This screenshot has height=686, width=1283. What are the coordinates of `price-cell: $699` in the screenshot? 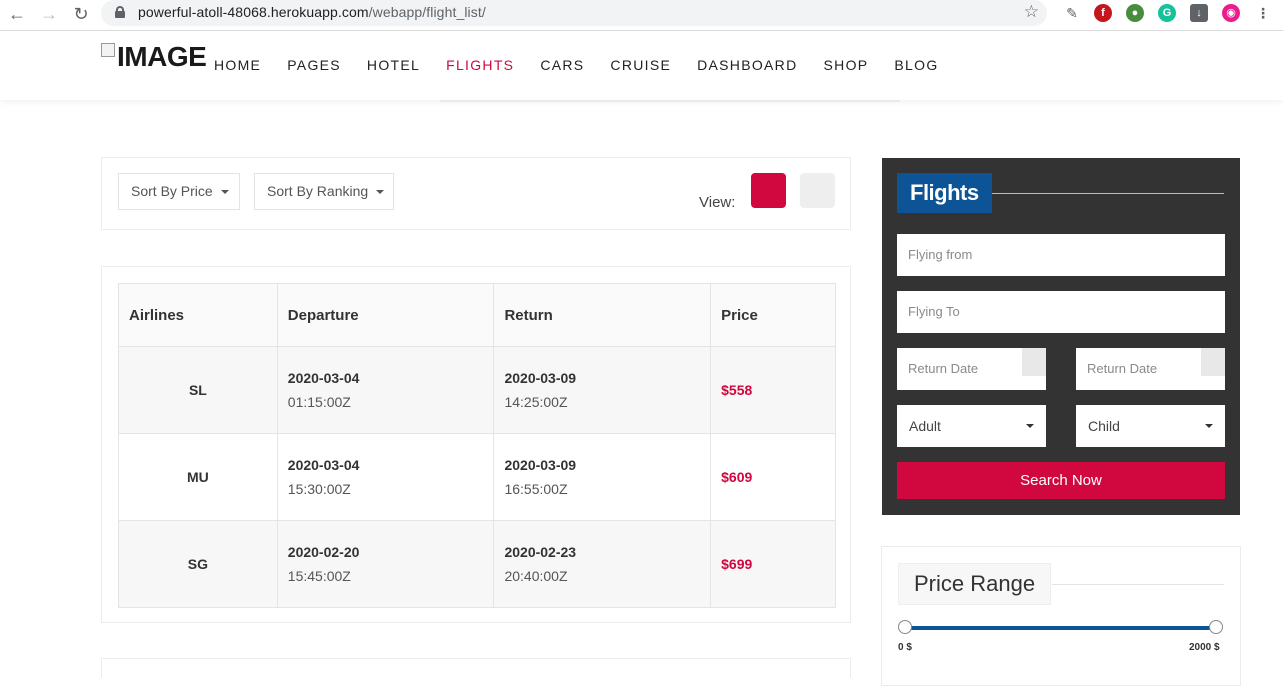 It's located at (773, 564).